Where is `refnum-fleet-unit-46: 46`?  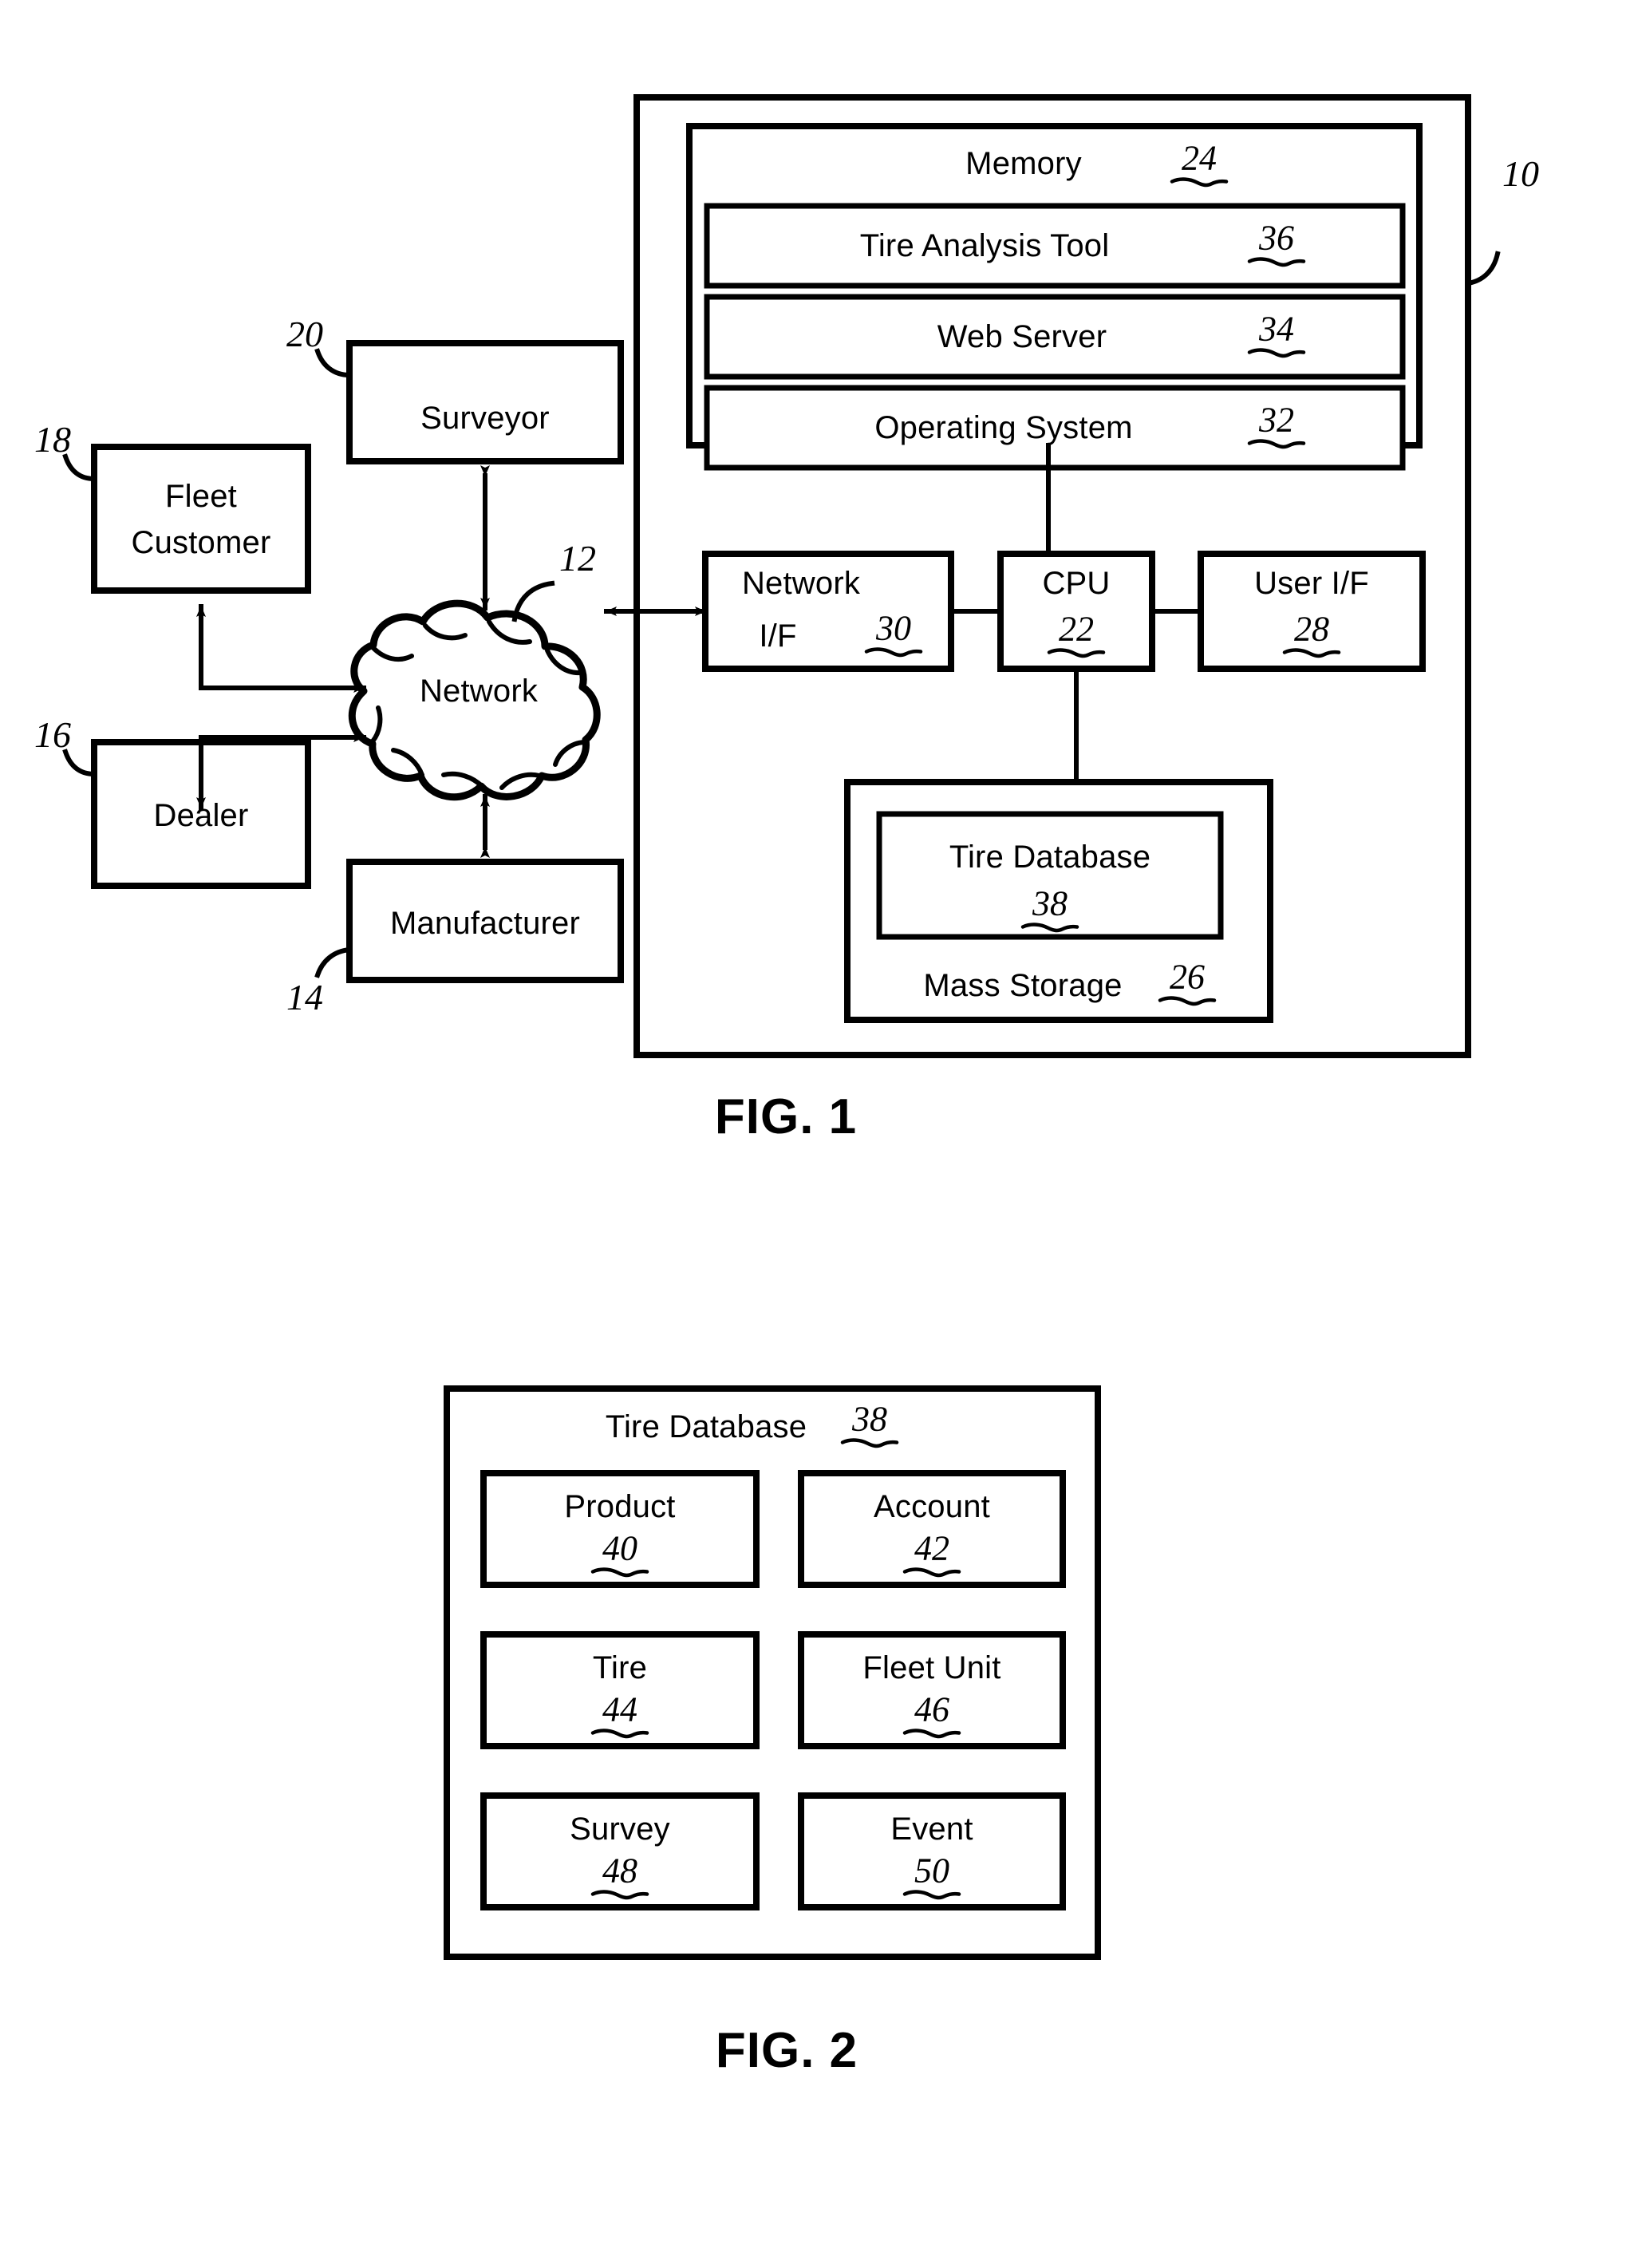
refnum-fleet-unit-46: 46 is located at coordinates (931, 1716).